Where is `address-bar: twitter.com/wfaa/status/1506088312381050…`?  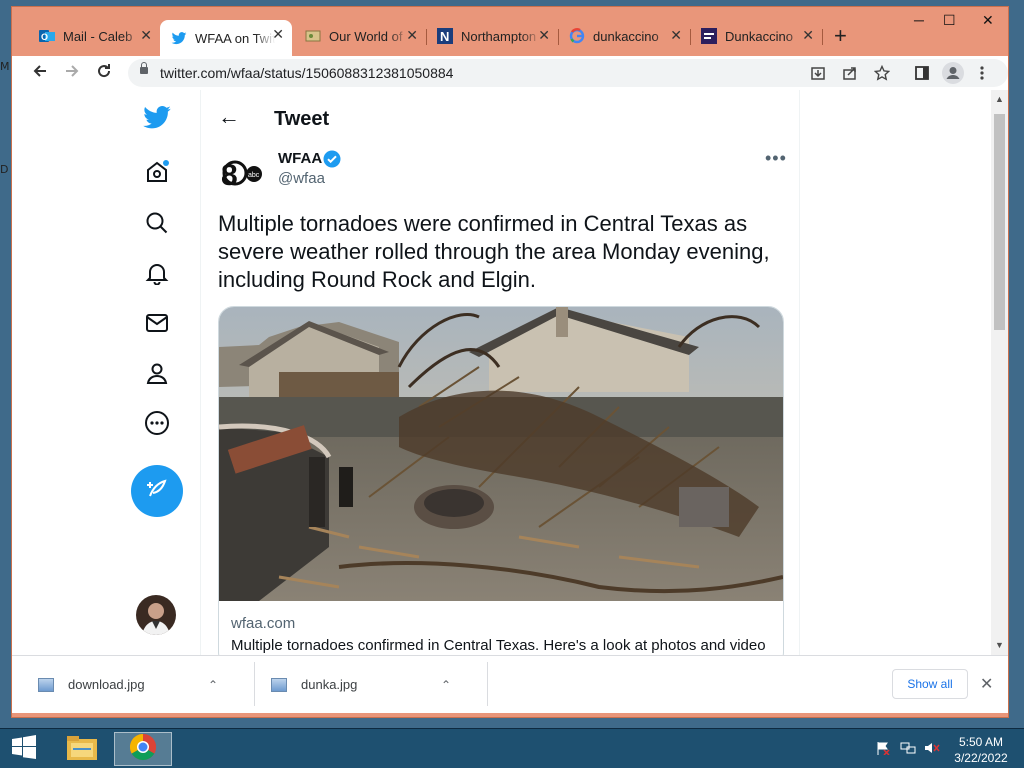
address-bar: twitter.com/wfaa/status/1506088312381050… is located at coordinates (568, 73).